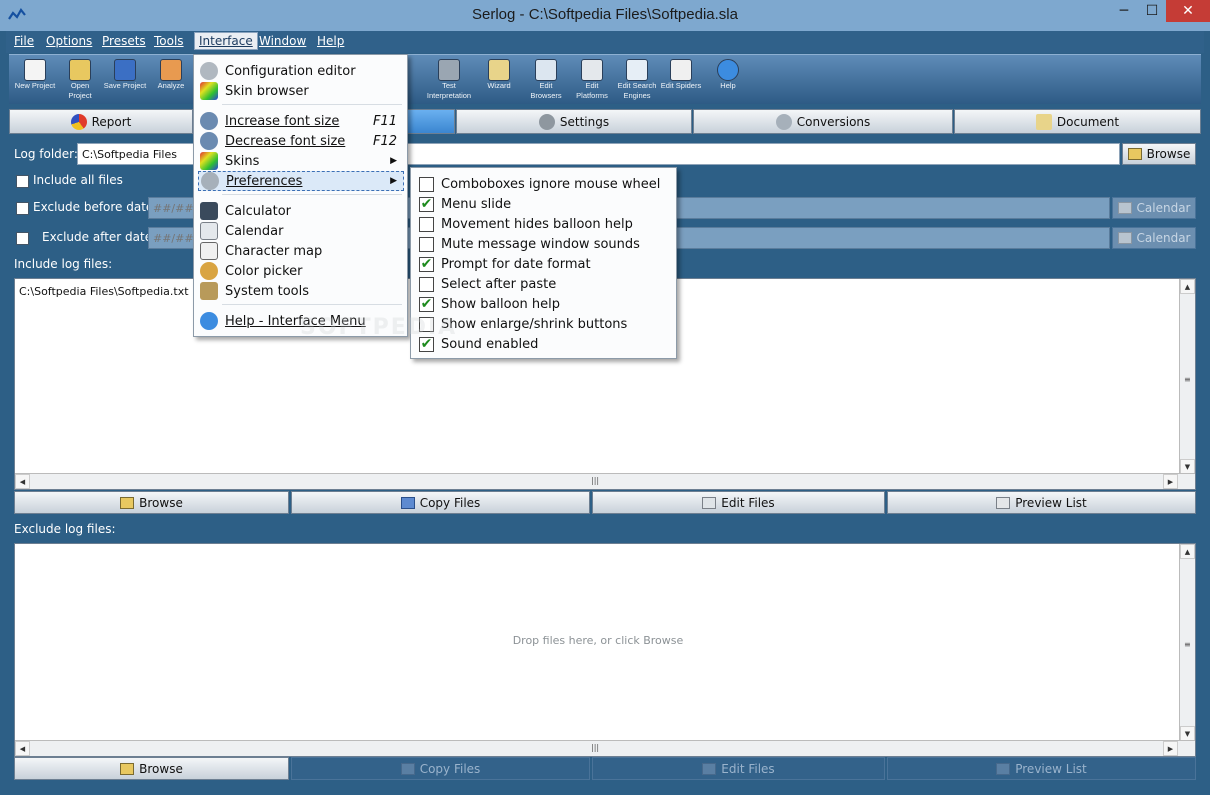  I want to click on include-browse-button: Browse, so click(151, 502).